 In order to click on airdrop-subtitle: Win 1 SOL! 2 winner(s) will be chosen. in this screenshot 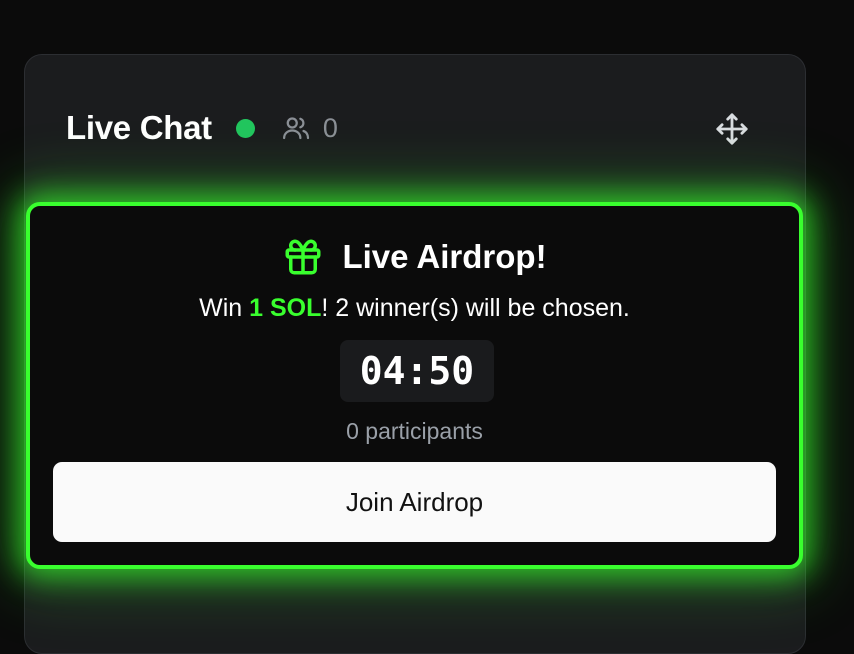, I will do `click(414, 308)`.